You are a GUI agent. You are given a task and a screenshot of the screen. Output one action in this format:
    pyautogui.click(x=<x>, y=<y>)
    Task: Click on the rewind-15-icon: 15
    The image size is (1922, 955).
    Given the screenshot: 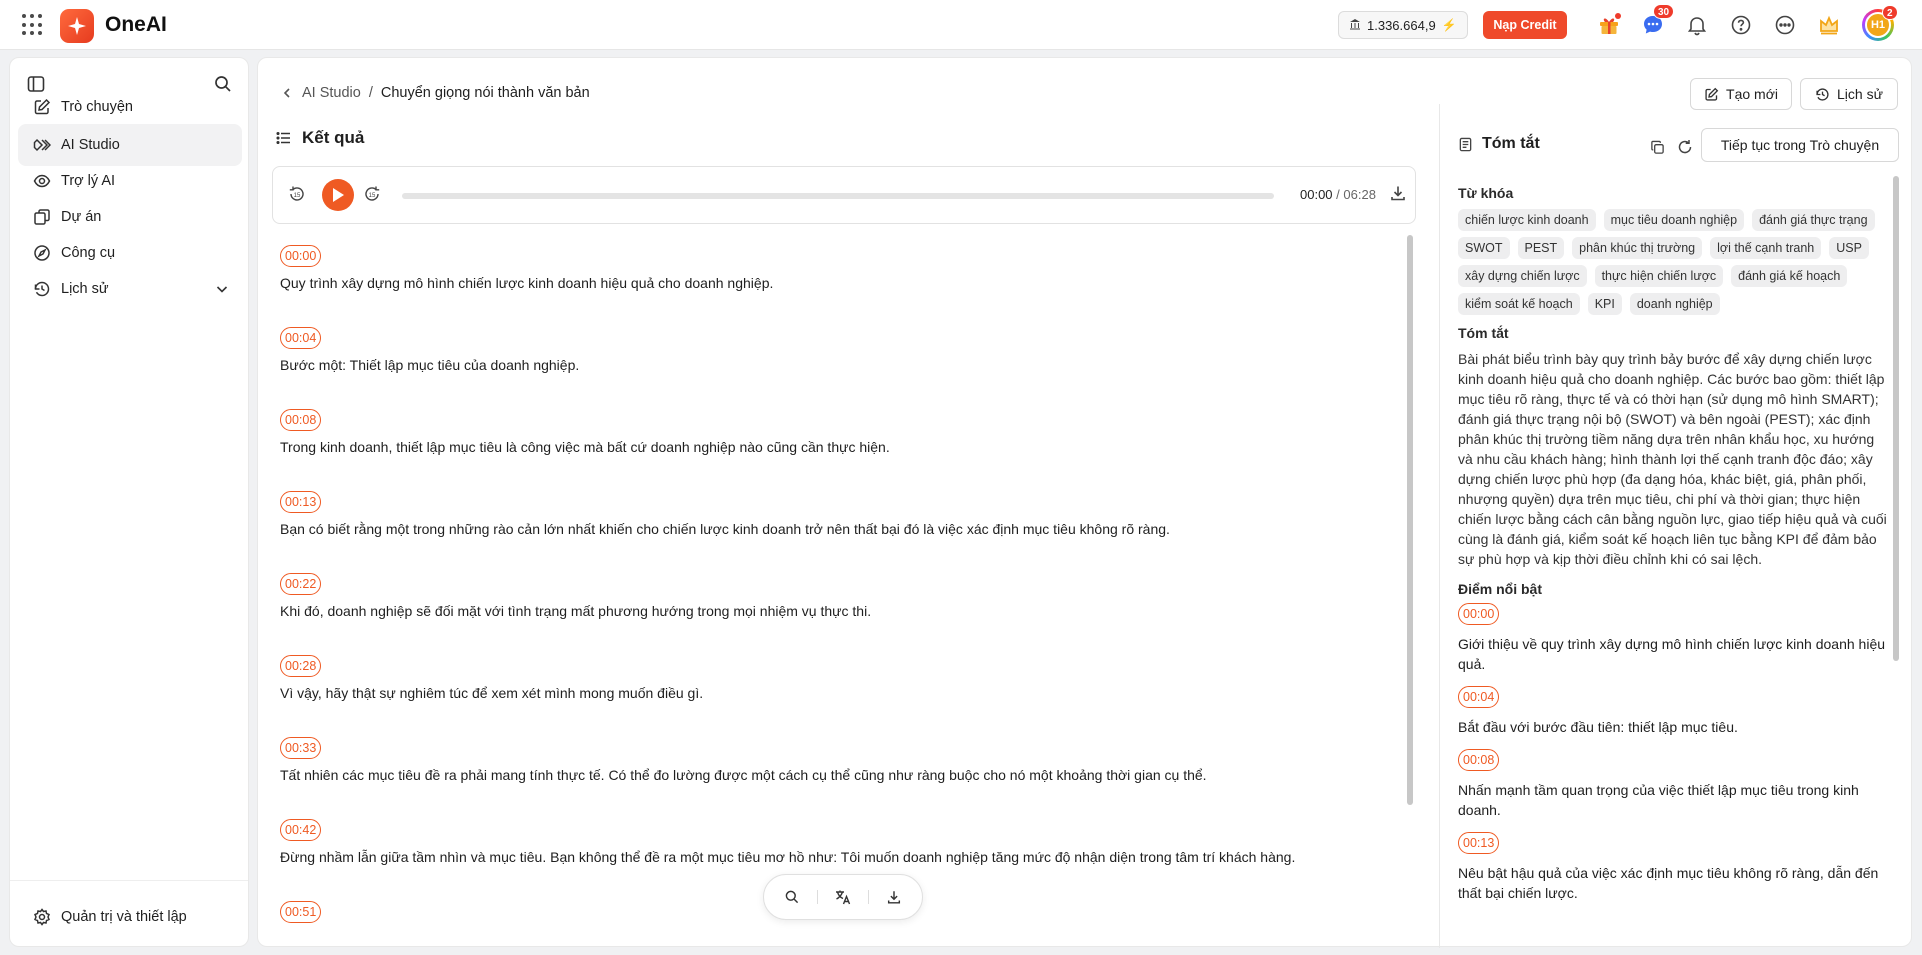 What is the action you would take?
    pyautogui.click(x=297, y=194)
    